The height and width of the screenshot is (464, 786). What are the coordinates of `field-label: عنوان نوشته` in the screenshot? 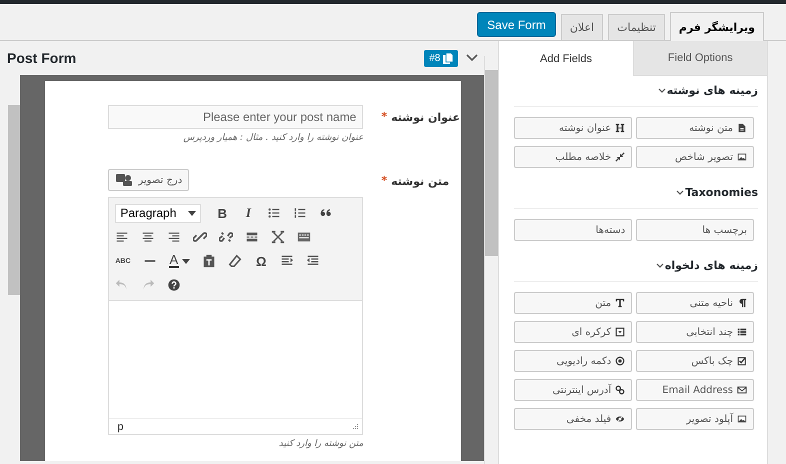 It's located at (425, 117).